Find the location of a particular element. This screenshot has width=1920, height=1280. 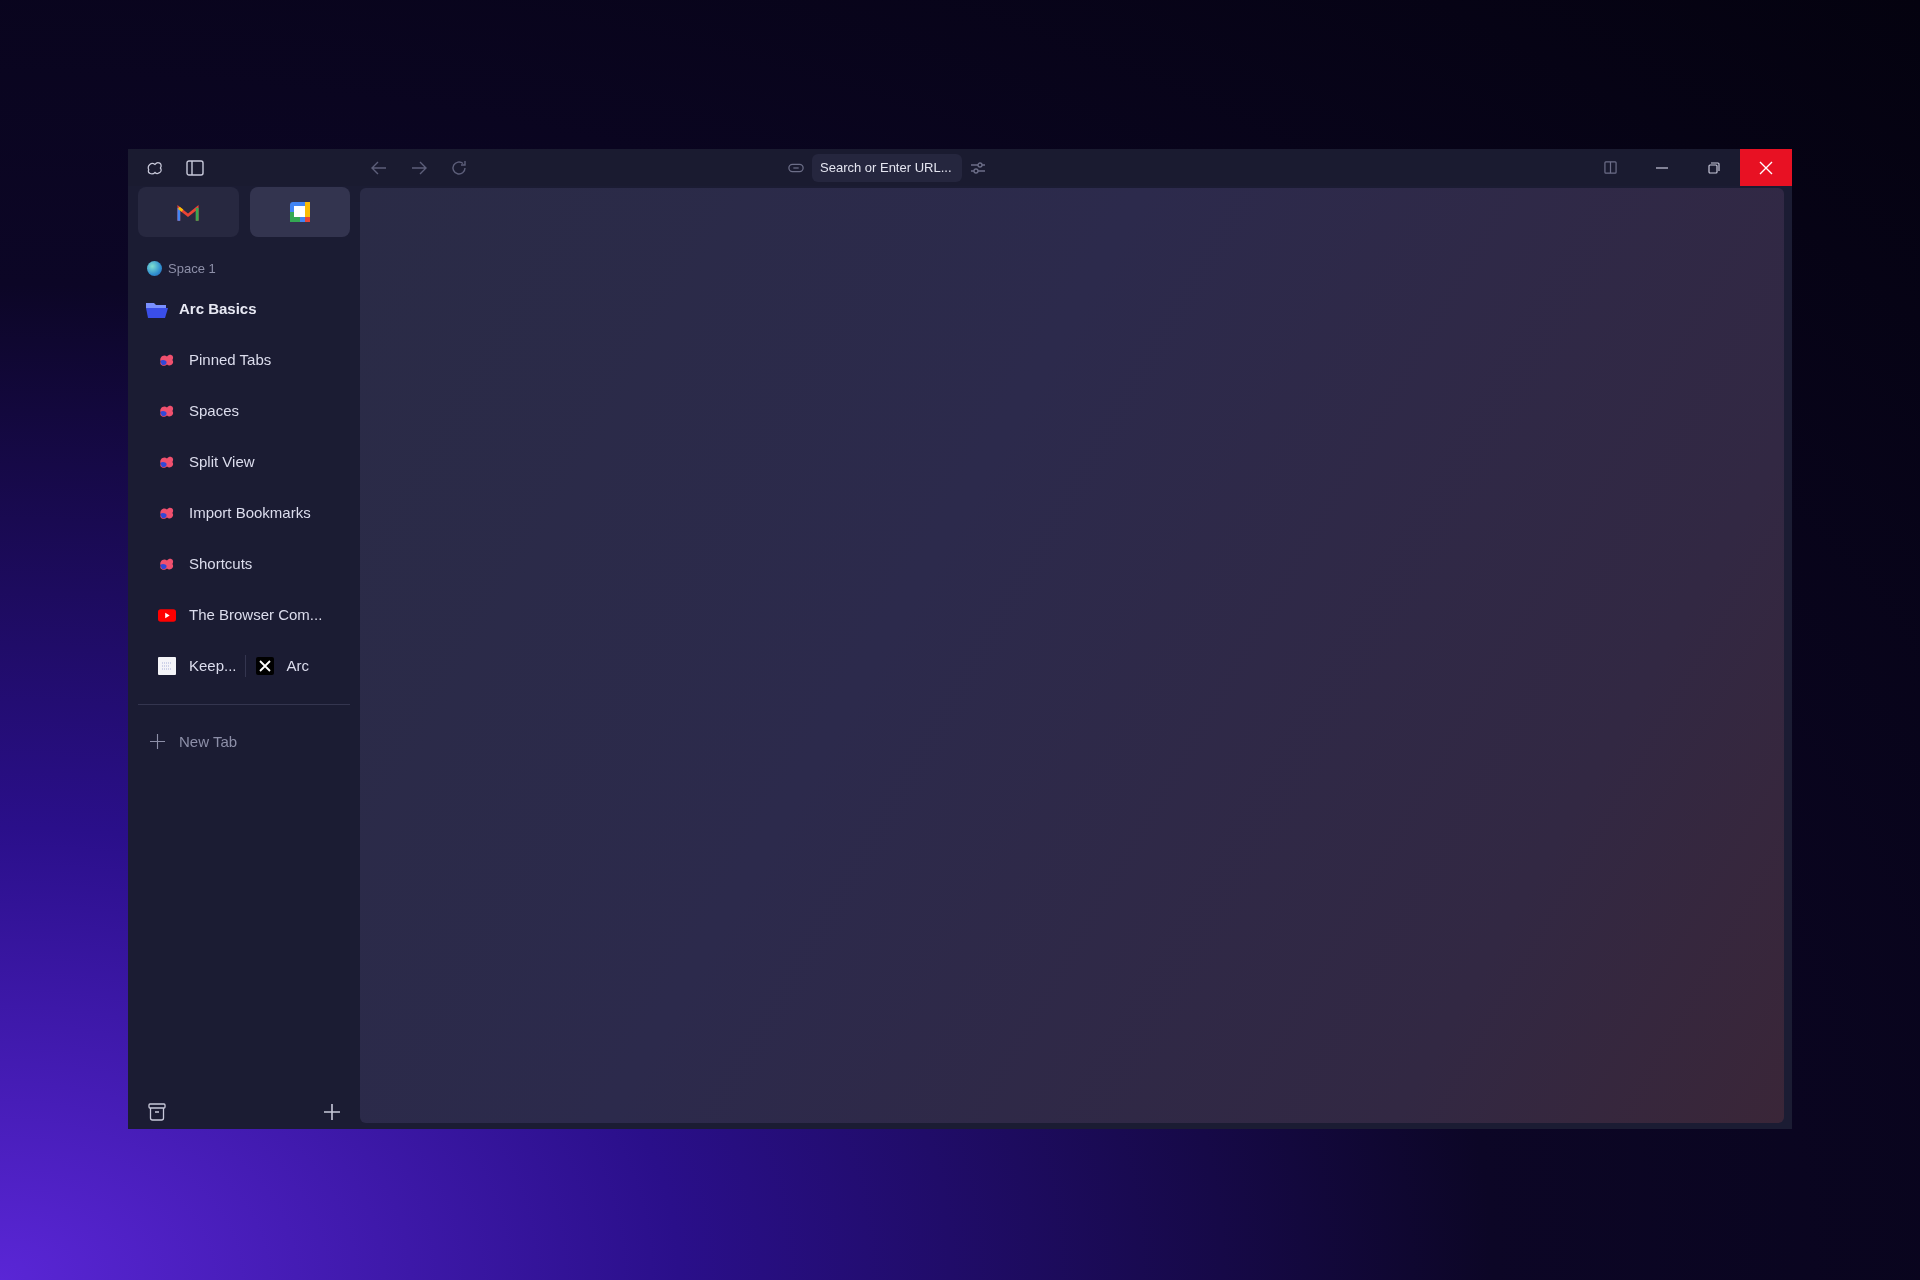

folder-row: Arc Basics is located at coordinates (244, 309).